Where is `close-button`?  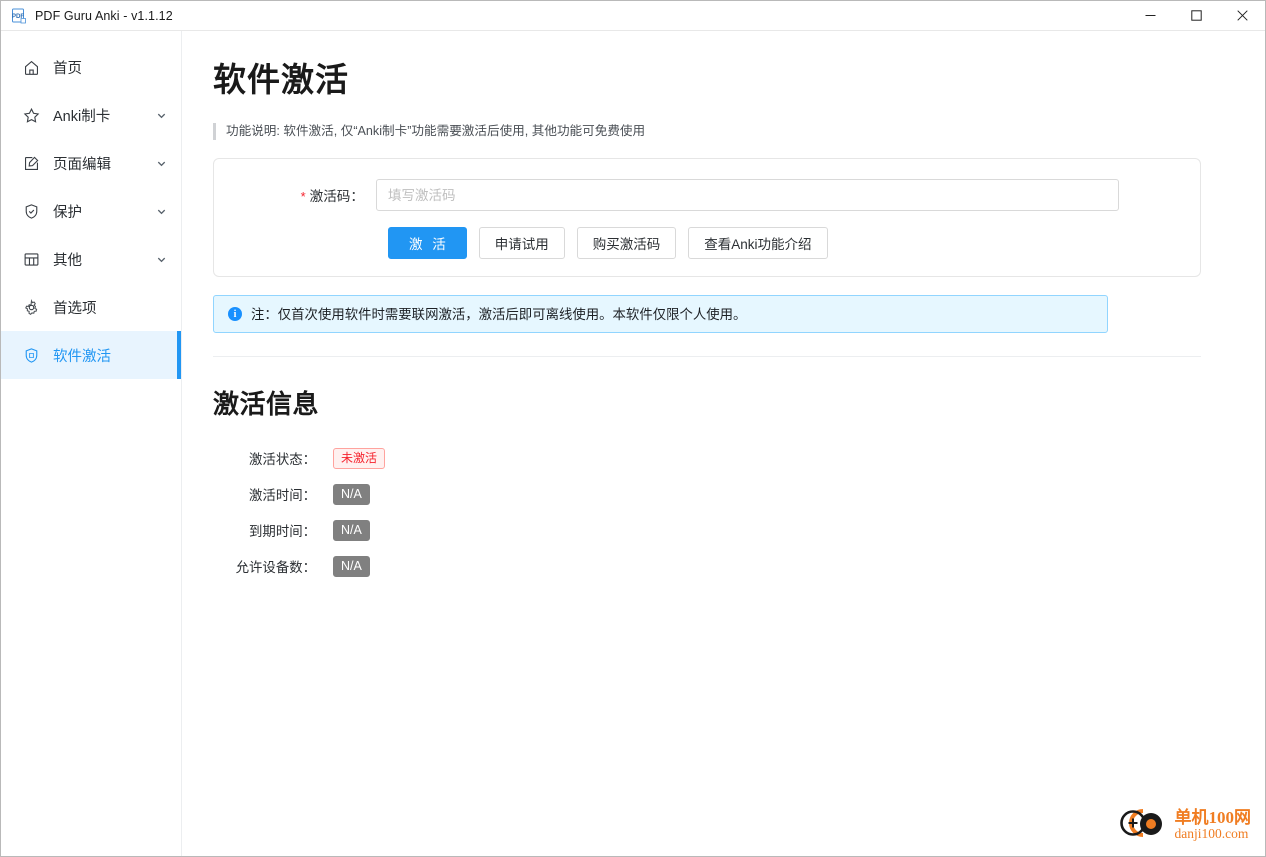
close-button is located at coordinates (1242, 16).